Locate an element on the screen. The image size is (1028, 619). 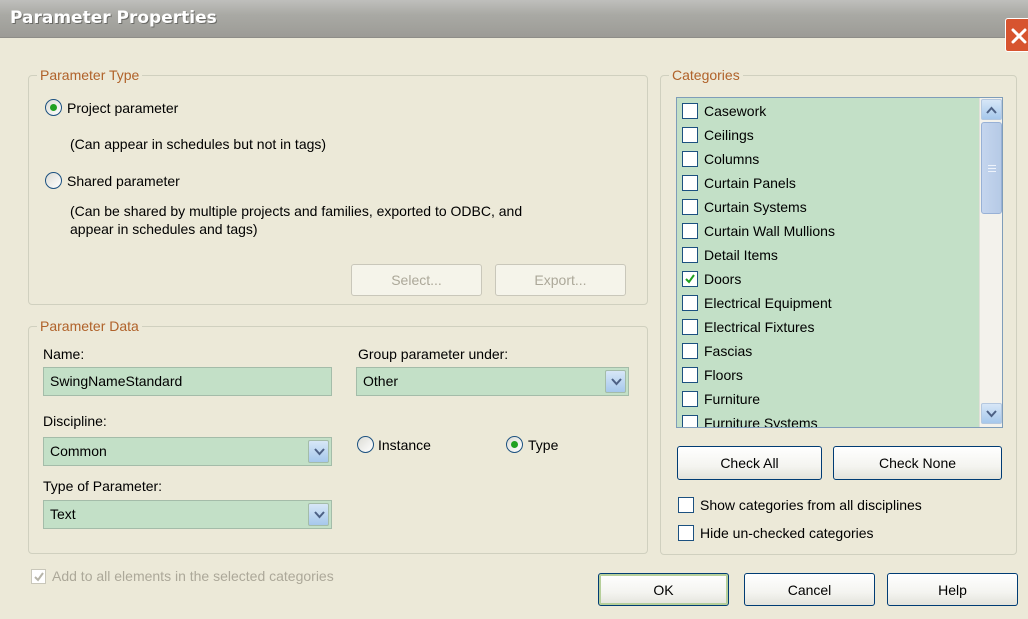
window-title: Parameter Properties is located at coordinates (113, 18).